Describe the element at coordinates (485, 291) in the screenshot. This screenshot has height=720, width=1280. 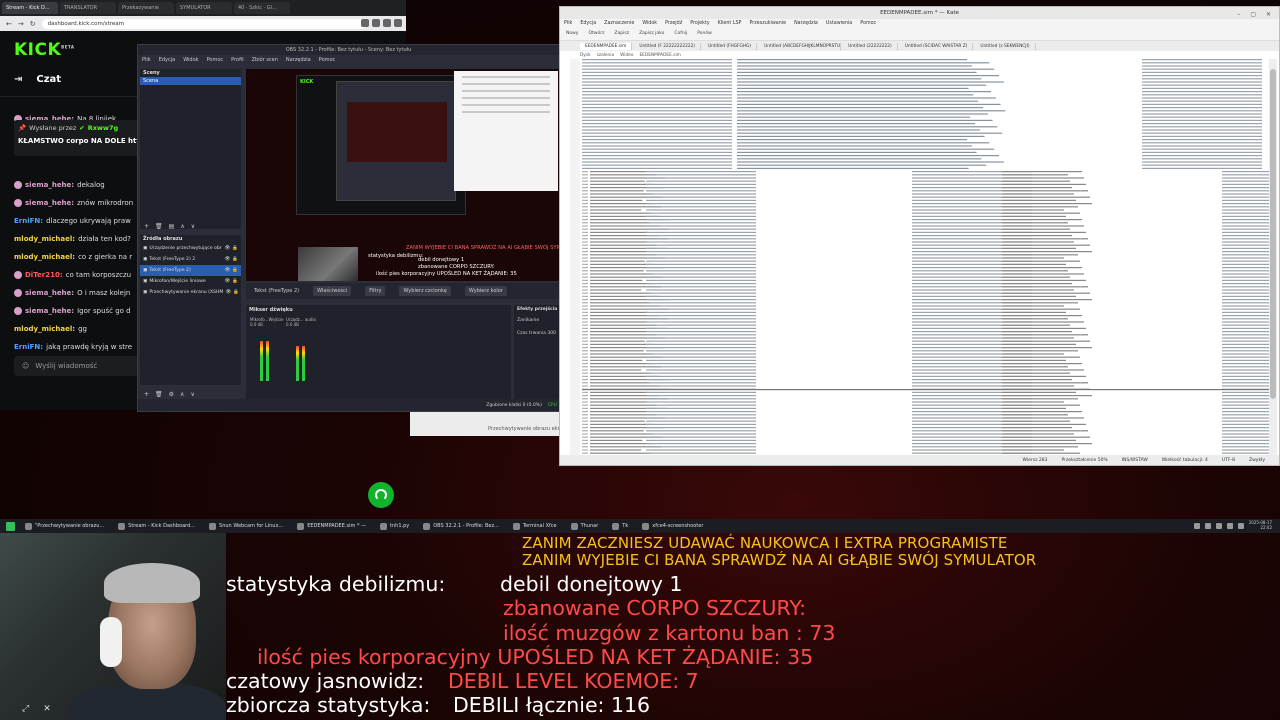
I see `select-color-button: Wybierz kolor` at that location.